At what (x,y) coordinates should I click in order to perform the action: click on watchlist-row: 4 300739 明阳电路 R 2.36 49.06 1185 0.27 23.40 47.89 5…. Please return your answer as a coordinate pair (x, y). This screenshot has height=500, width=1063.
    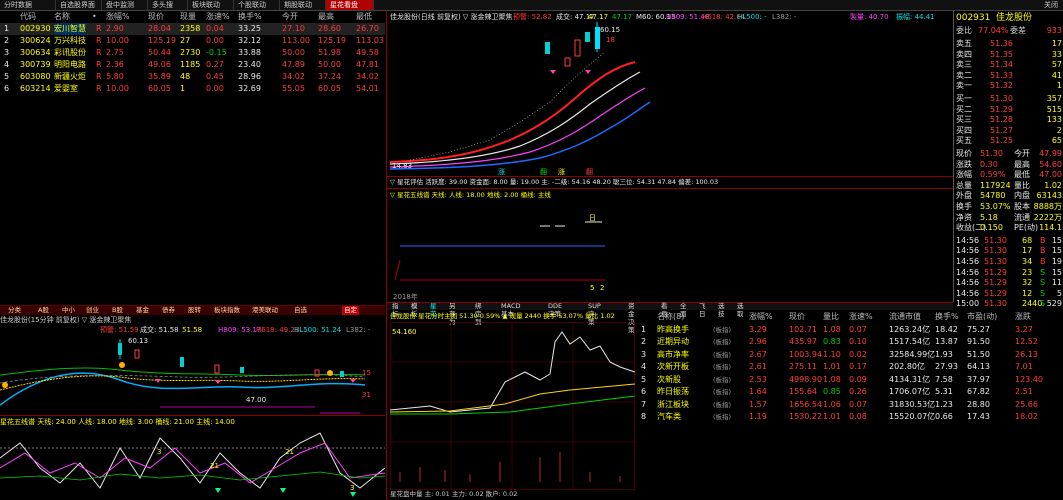
    Looking at the image, I should click on (192, 65).